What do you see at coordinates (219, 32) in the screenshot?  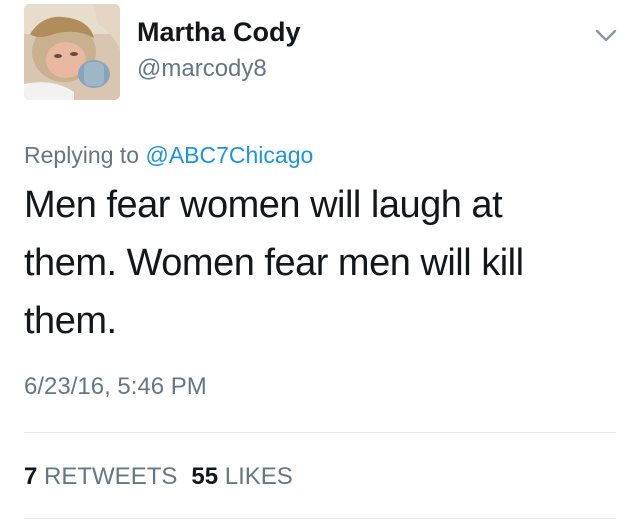 I see `author-display-name: Martha Cody` at bounding box center [219, 32].